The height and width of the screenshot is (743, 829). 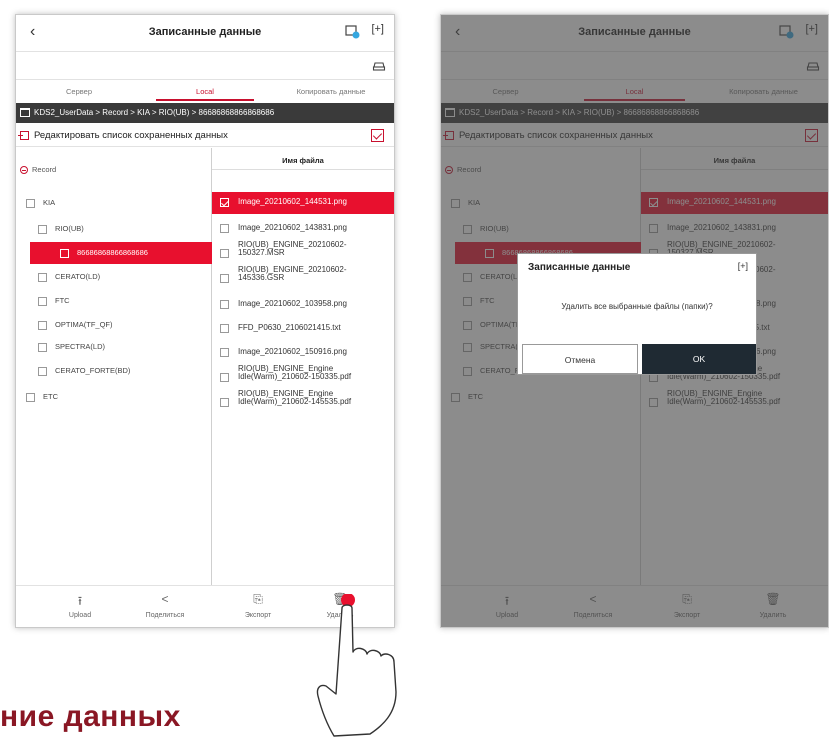 I want to click on app-header: ‹ Записанные данные [+], so click(x=205, y=33).